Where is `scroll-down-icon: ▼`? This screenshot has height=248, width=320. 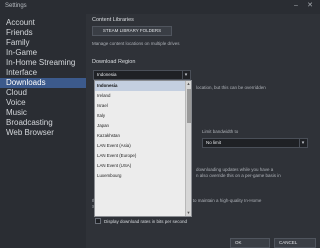 scroll-down-icon: ▼ is located at coordinates (188, 213).